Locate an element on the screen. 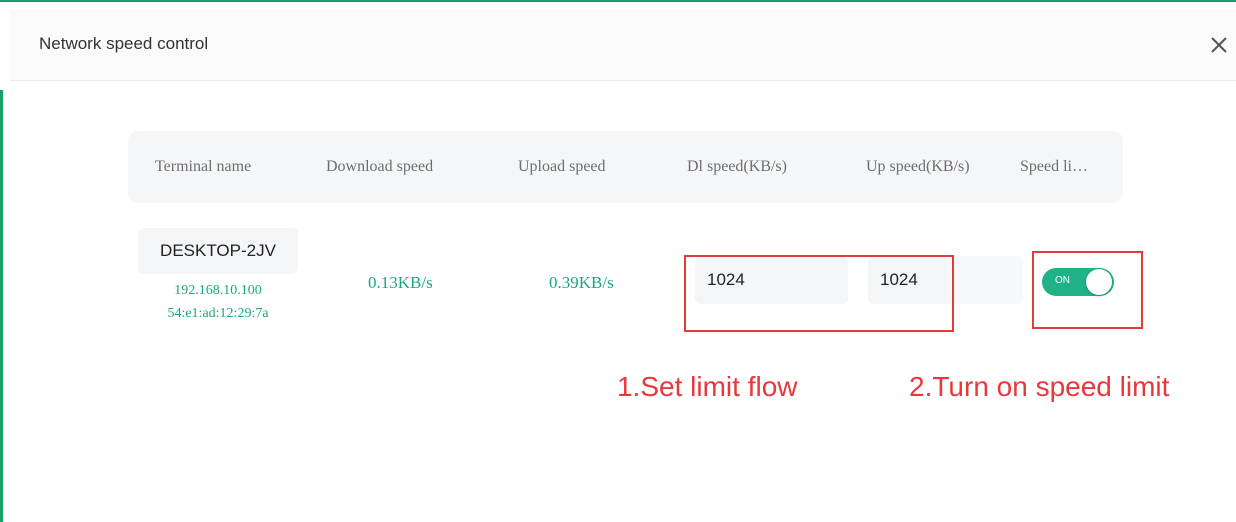 The image size is (1236, 522). close-icon is located at coordinates (1219, 45).